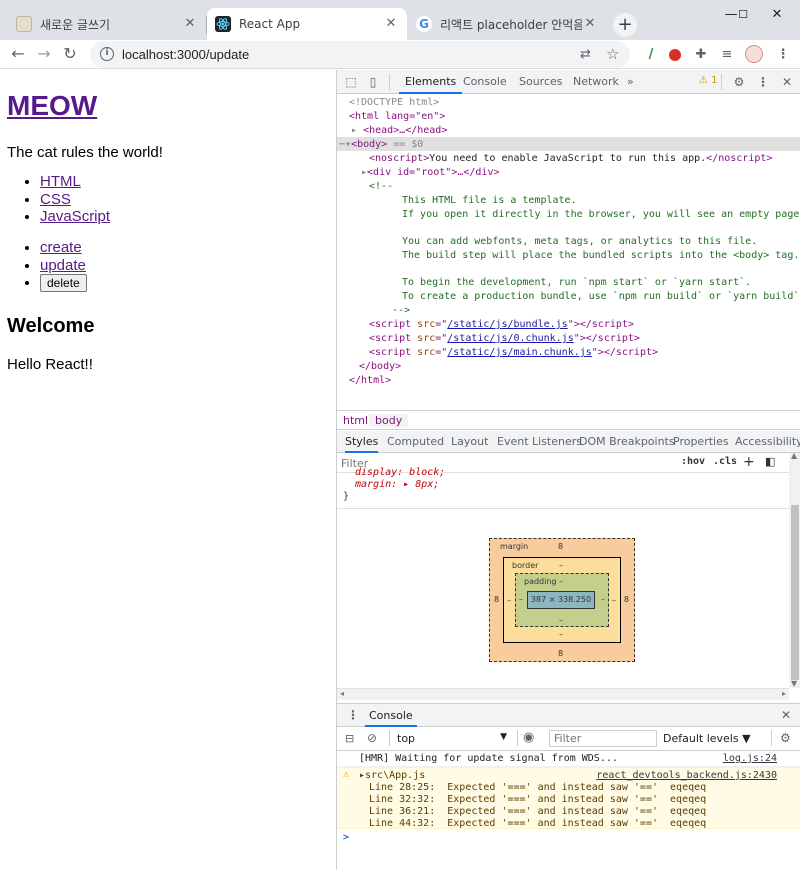 This screenshot has width=800, height=870. Describe the element at coordinates (354, 130) in the screenshot. I see `expand-arrow-icon: ▸` at that location.